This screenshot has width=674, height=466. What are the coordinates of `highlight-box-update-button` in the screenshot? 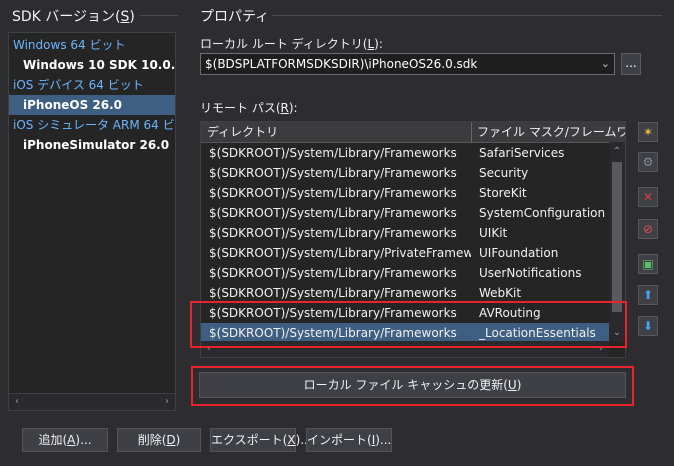 It's located at (412, 386).